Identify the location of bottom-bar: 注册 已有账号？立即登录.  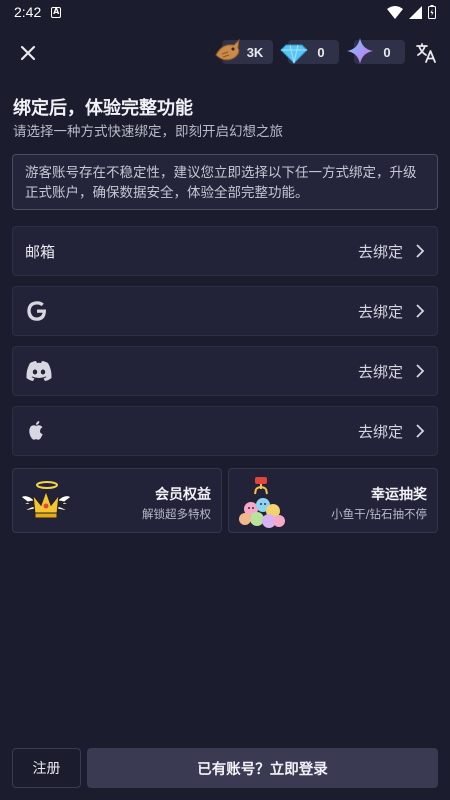
(225, 768).